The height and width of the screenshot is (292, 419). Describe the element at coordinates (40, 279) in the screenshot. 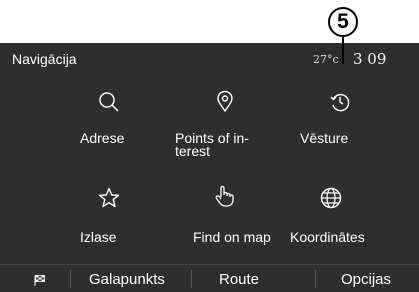

I see `flag-icon` at that location.